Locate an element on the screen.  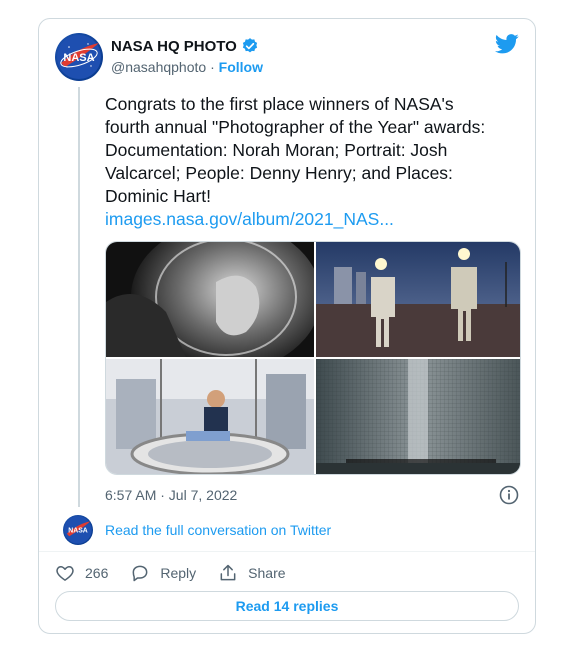
share-upload-icon is located at coordinates (228, 572).